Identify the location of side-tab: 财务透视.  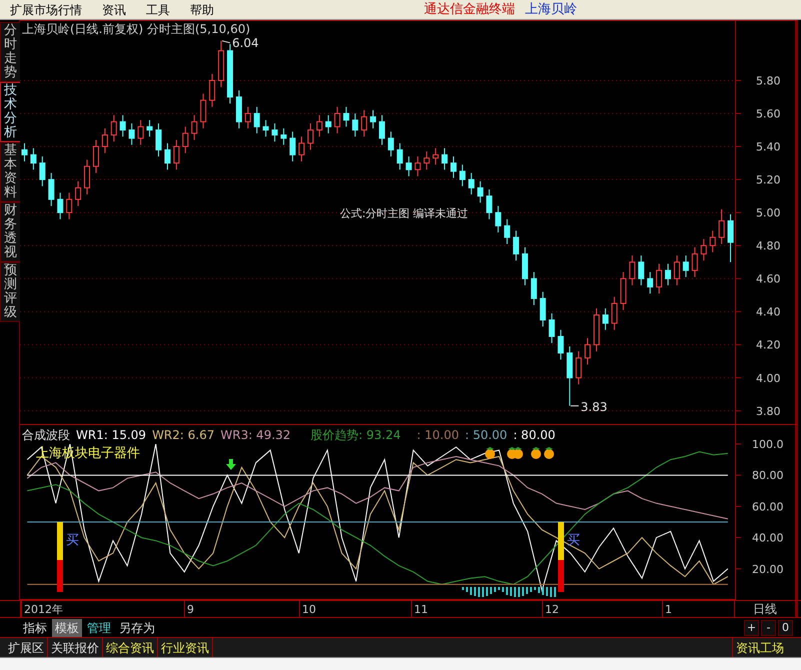
(10, 232).